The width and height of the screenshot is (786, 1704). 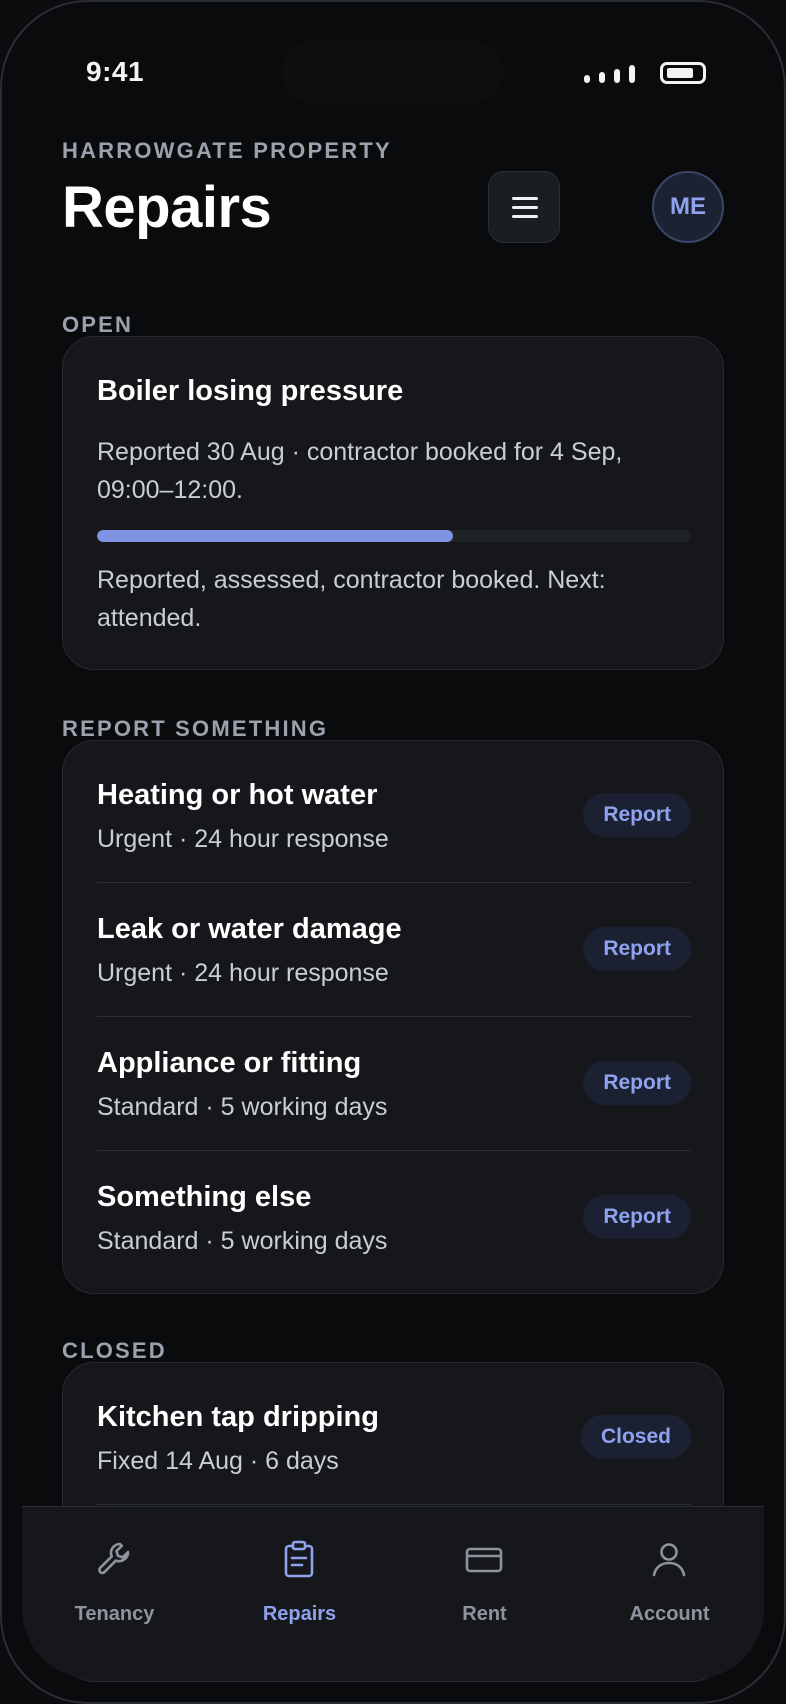 What do you see at coordinates (688, 207) in the screenshot?
I see `avatar: ME` at bounding box center [688, 207].